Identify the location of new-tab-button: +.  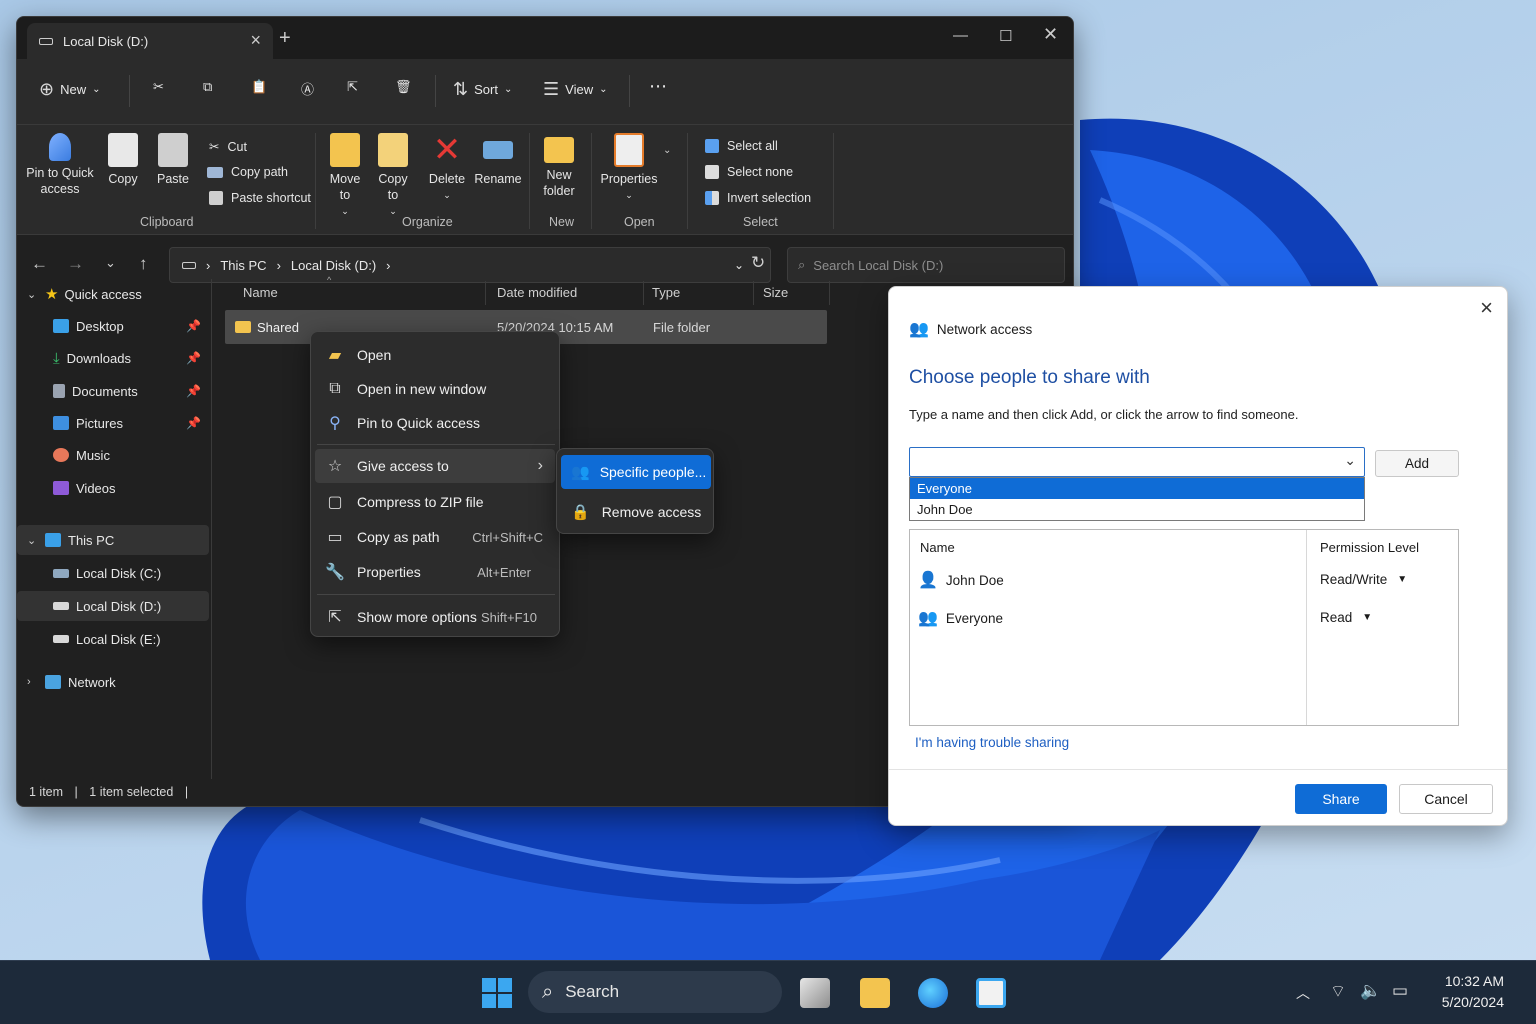
(285, 38).